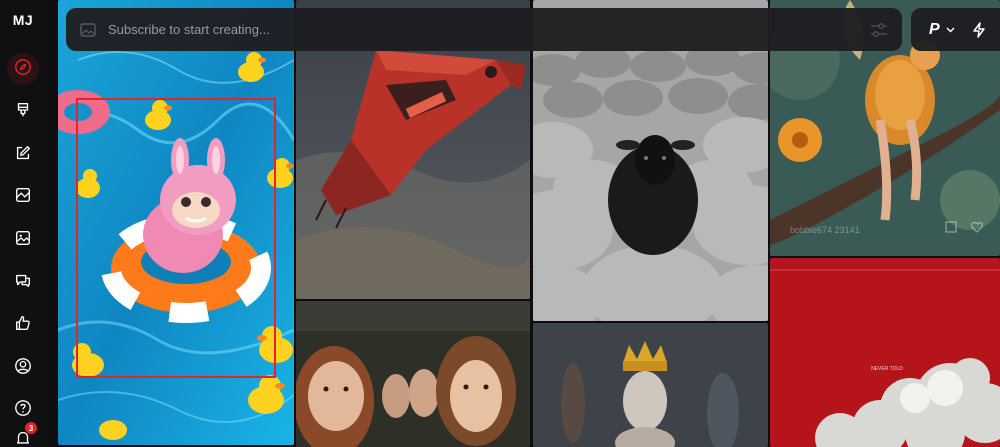 This screenshot has width=1000, height=447. I want to click on sidebar-item-notifications: 3, so click(23, 434).